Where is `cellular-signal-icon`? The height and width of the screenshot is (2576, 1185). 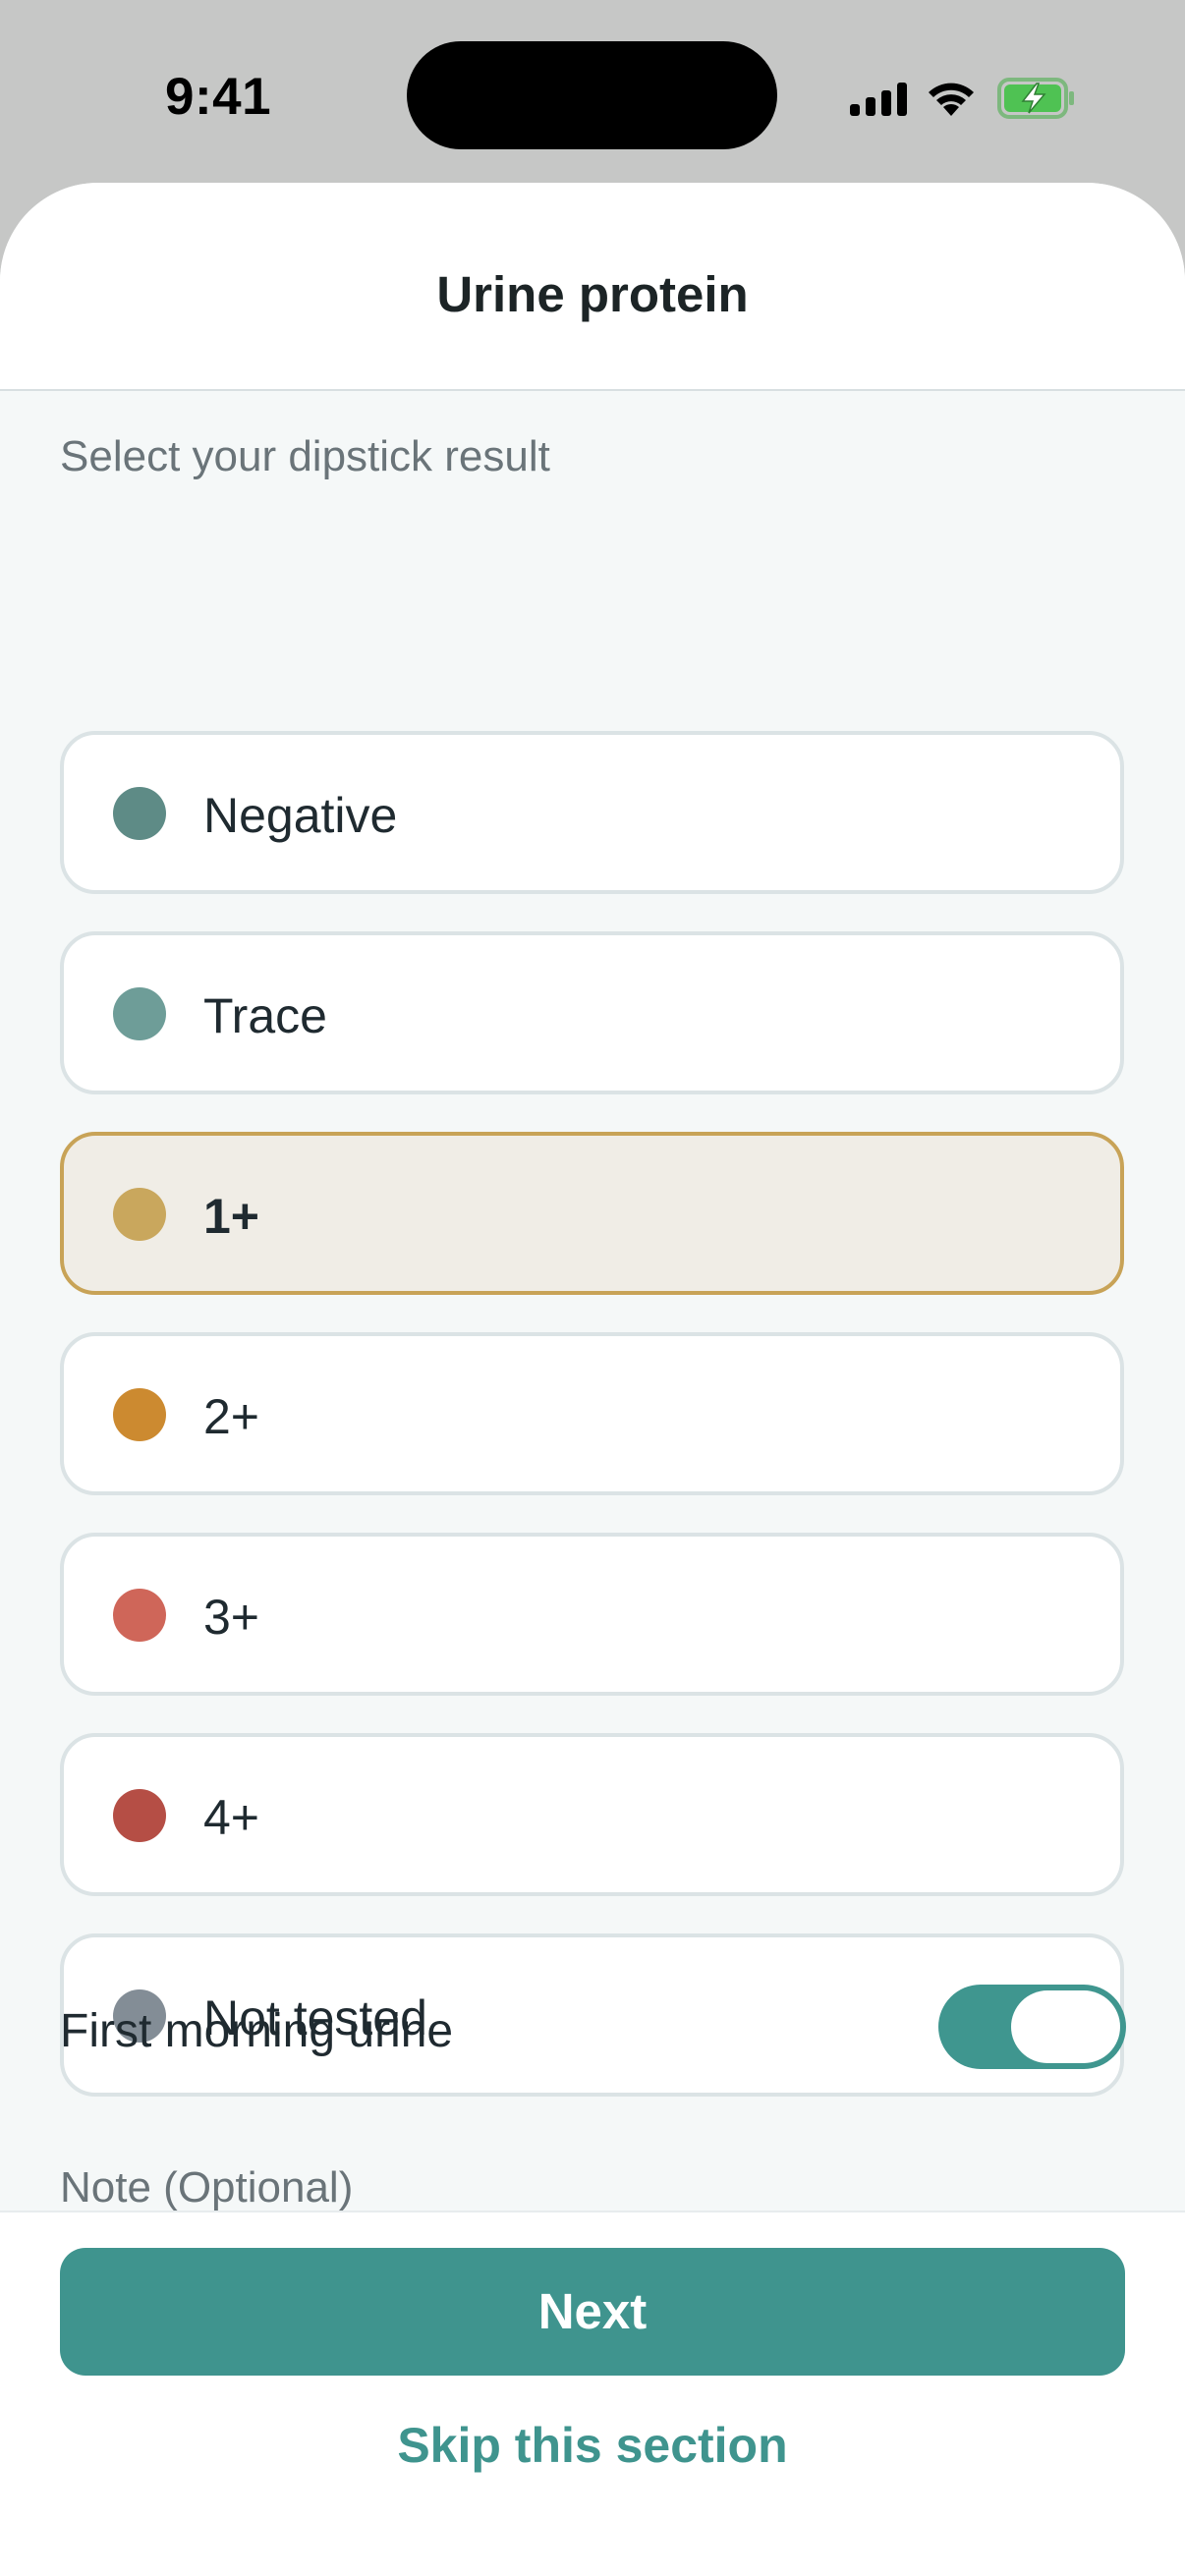 cellular-signal-icon is located at coordinates (879, 99).